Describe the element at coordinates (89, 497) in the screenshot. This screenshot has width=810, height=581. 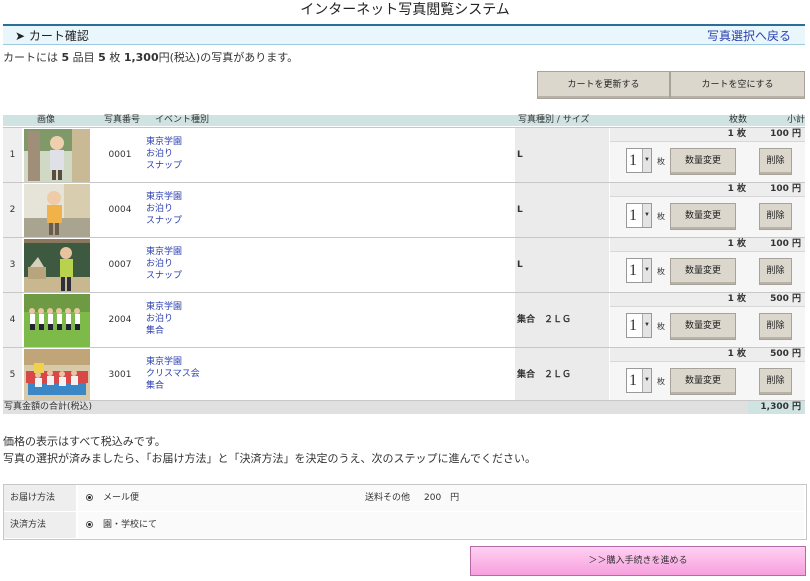
I see `delivery-radio` at that location.